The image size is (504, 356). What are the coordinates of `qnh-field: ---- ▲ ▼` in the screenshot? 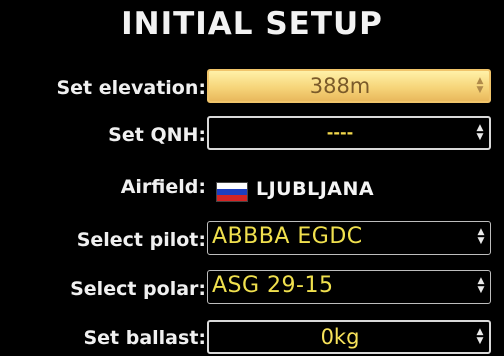 It's located at (349, 133).